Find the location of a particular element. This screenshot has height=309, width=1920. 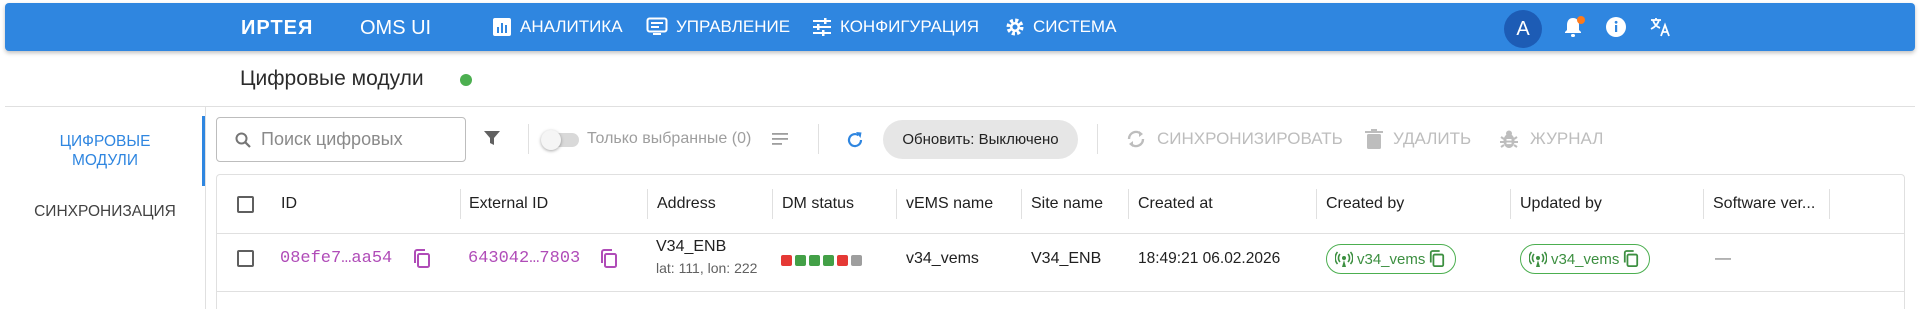

list-icon is located at coordinates (780, 139).